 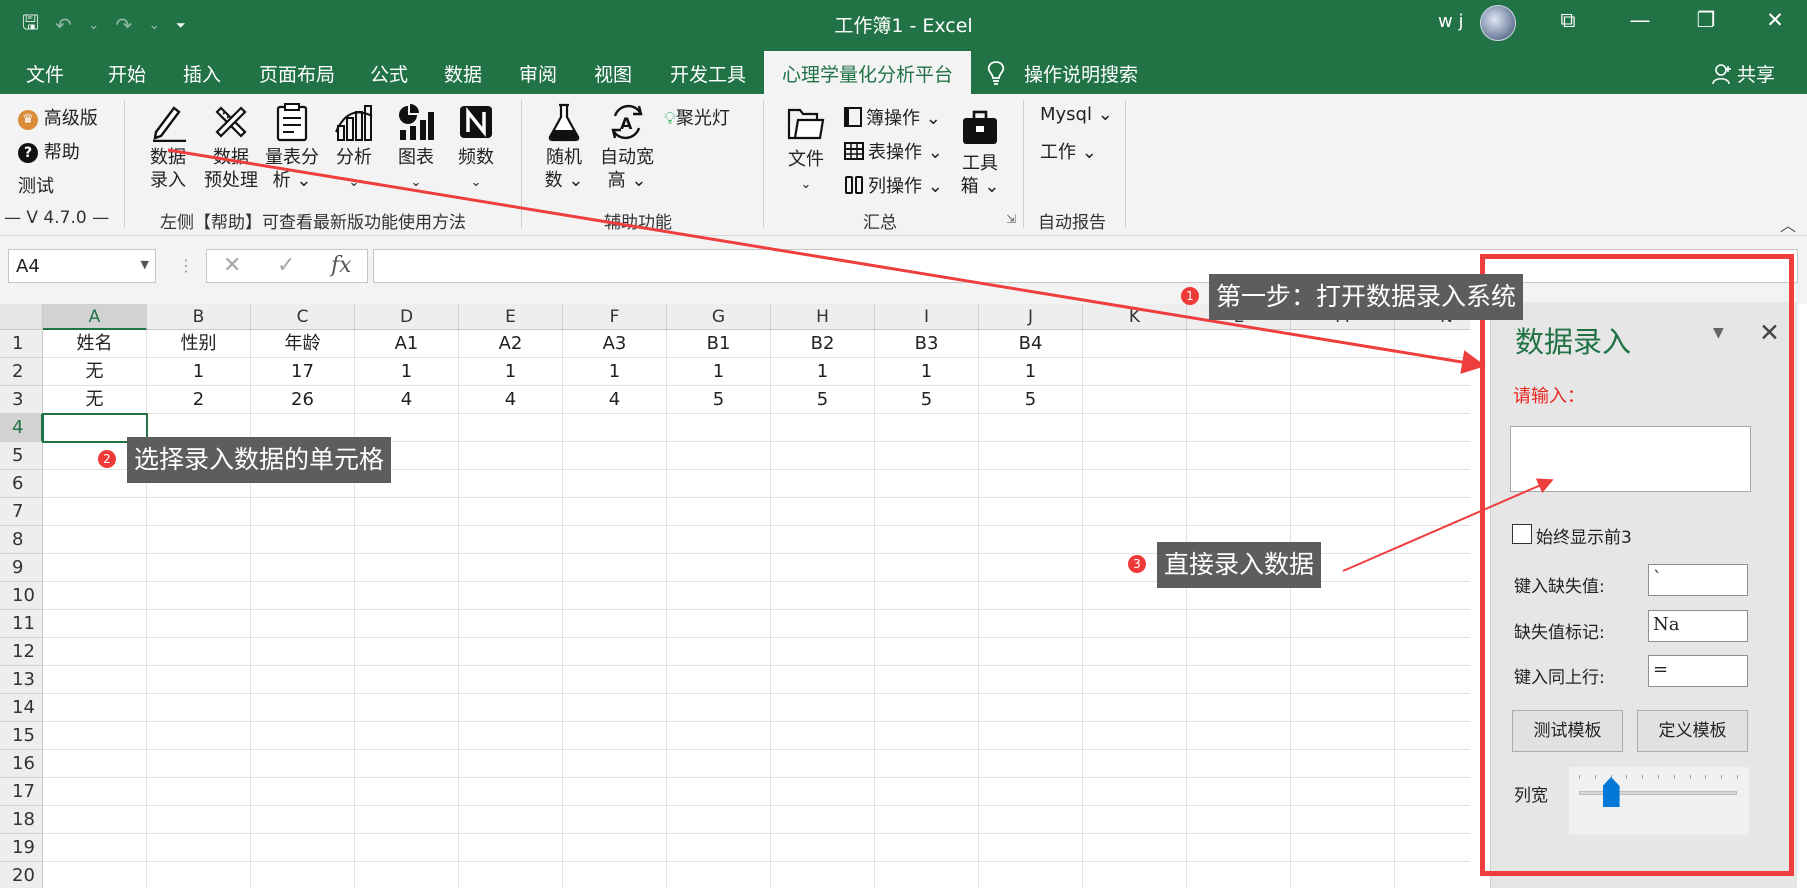 I want to click on cell-a2: 无, so click(x=95, y=372).